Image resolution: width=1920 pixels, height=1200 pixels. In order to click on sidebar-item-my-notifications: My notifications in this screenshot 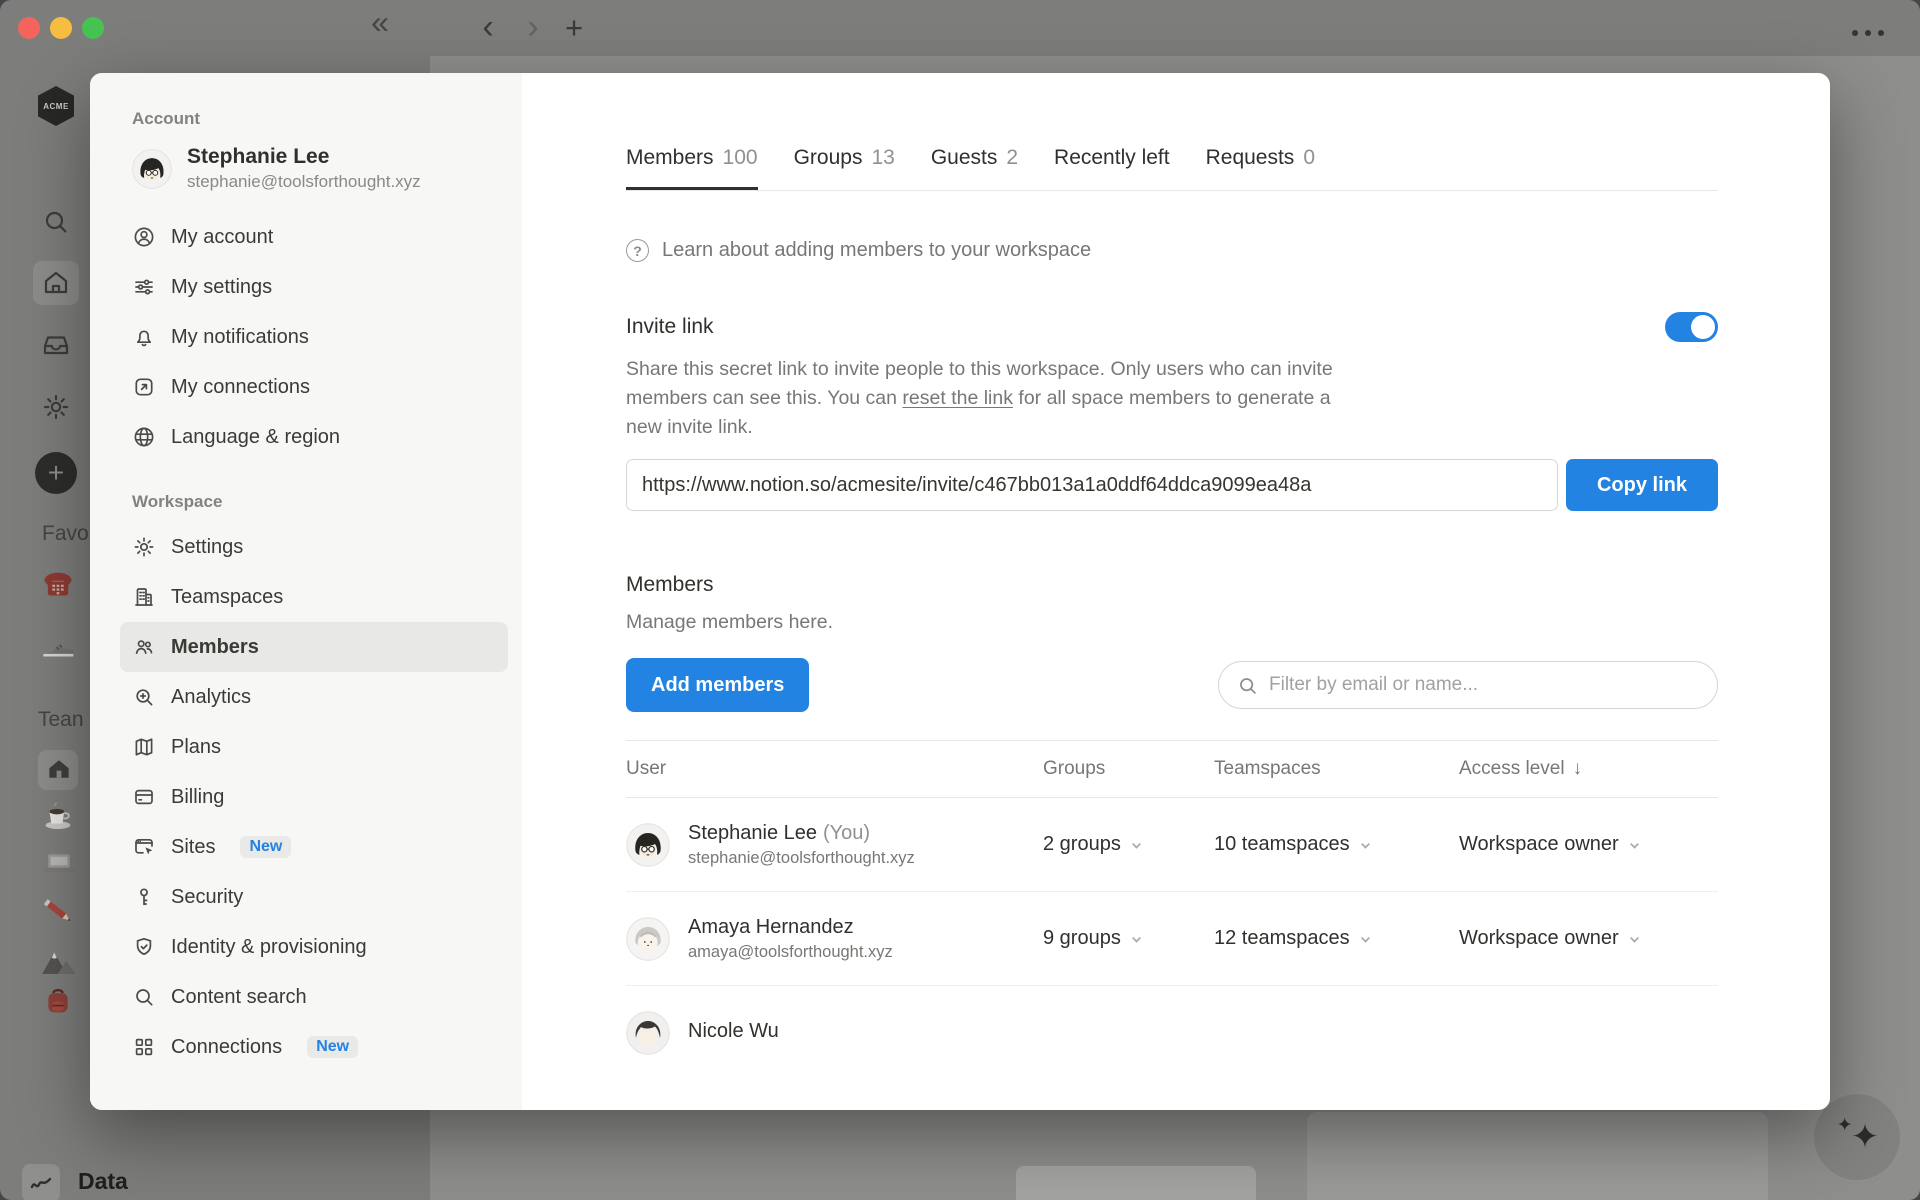, I will do `click(314, 337)`.